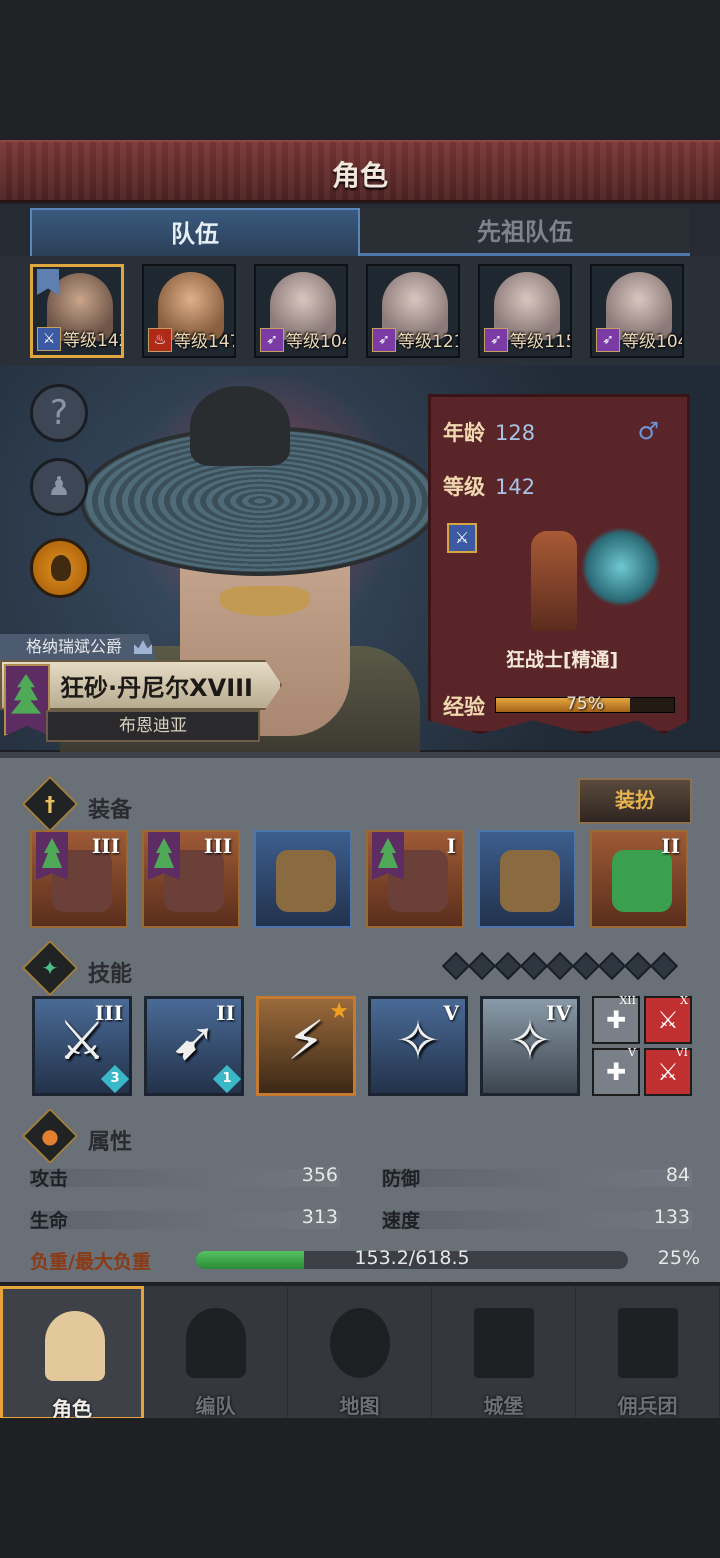  What do you see at coordinates (503, 1406) in the screenshot?
I see `nav-label: 城堡` at bounding box center [503, 1406].